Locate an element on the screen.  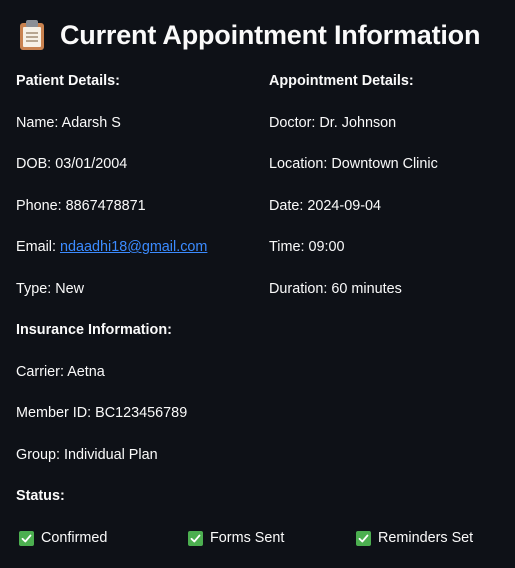
patient-name-label: Name: is located at coordinates (37, 123).